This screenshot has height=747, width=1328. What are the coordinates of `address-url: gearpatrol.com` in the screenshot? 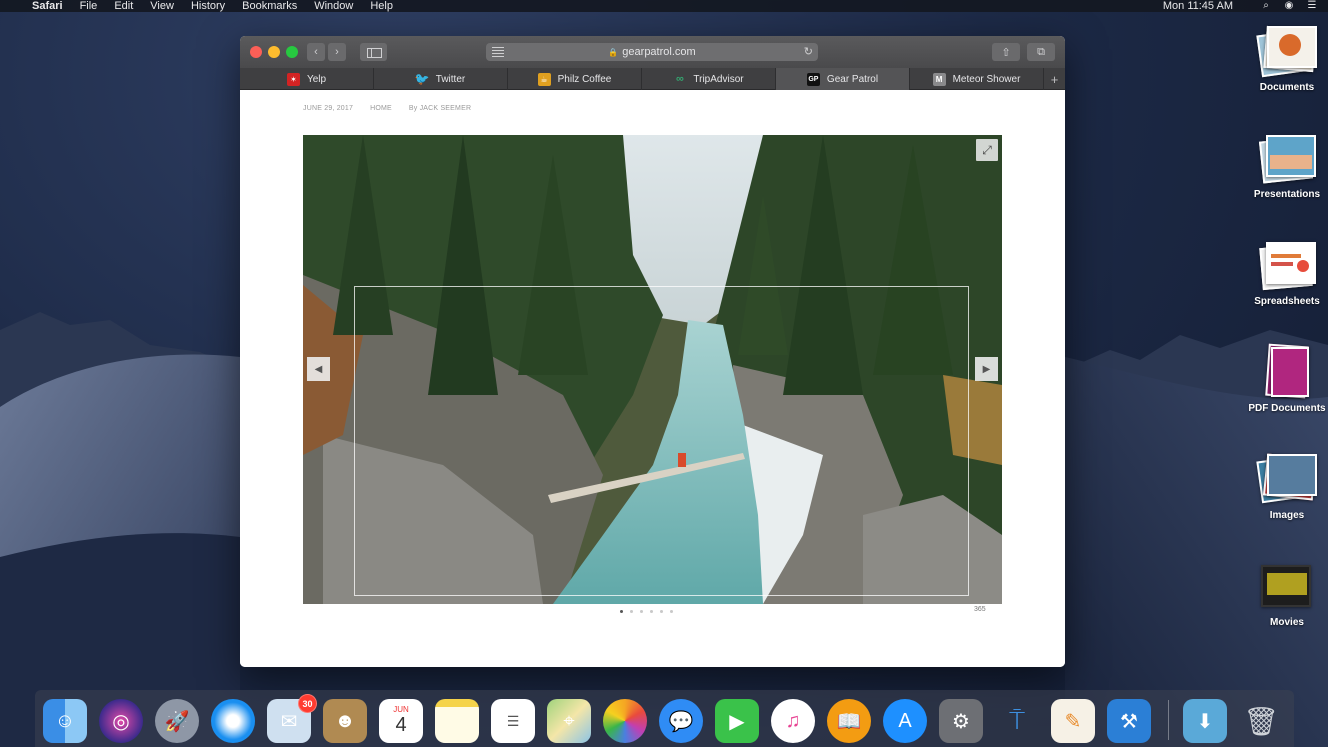 It's located at (659, 52).